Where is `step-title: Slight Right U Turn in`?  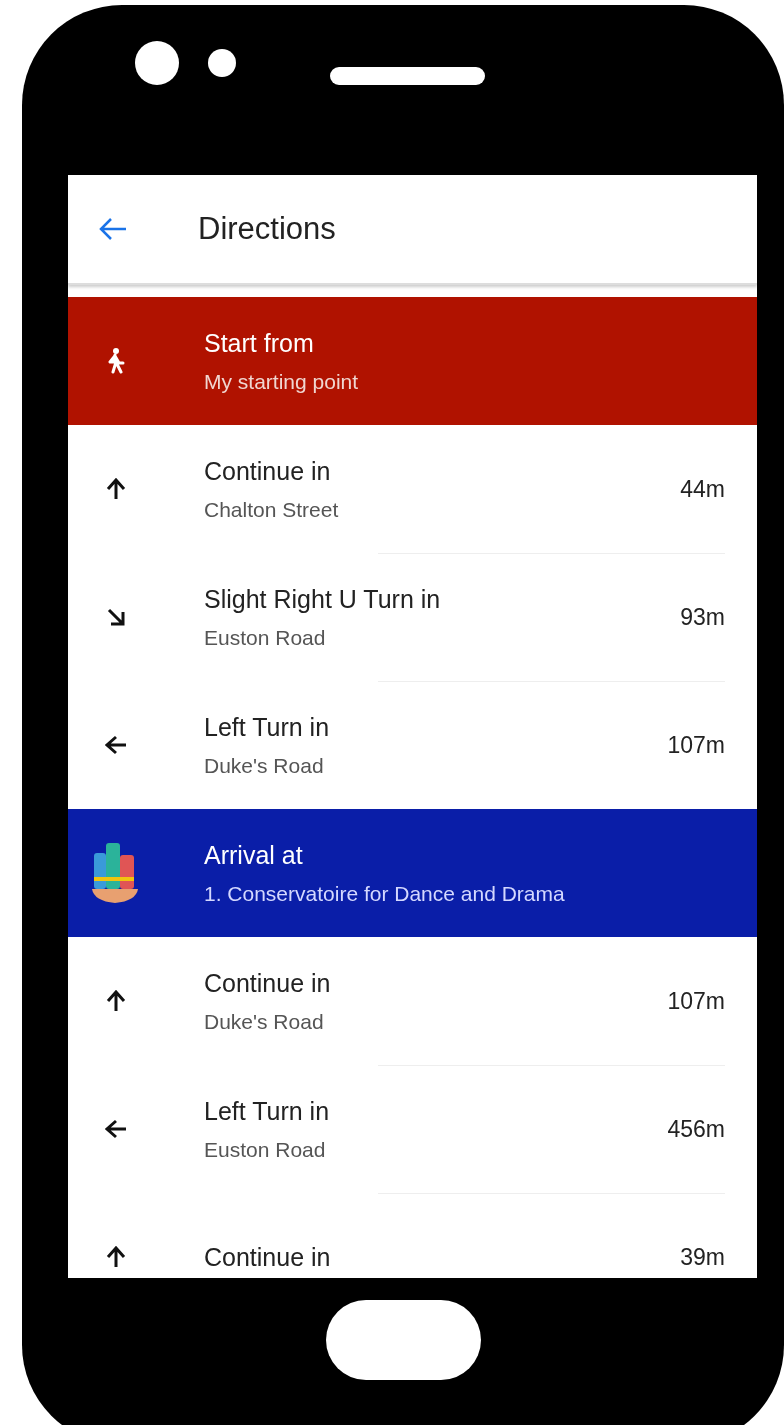 step-title: Slight Right U Turn in is located at coordinates (323, 599).